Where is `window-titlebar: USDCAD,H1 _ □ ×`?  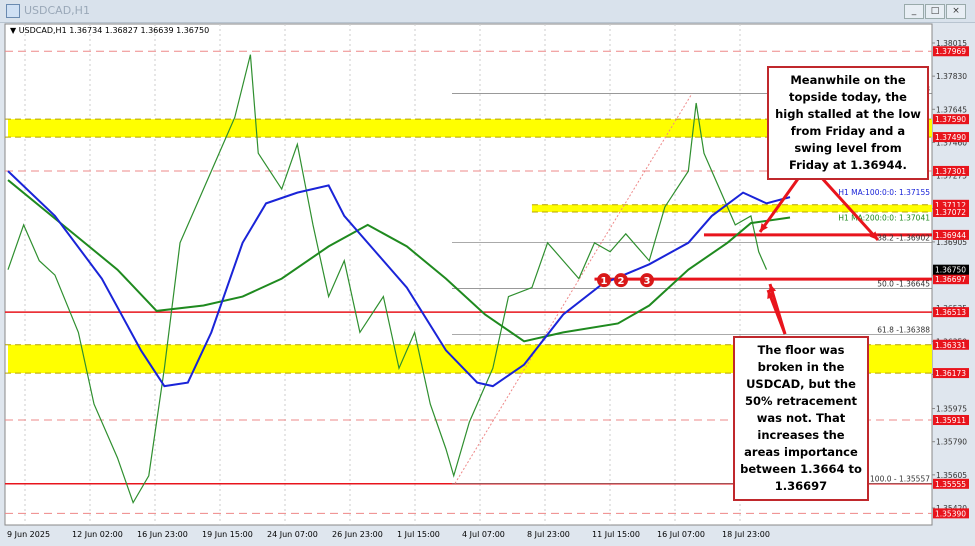
window-titlebar: USDCAD,H1 _ □ × is located at coordinates (487, 11).